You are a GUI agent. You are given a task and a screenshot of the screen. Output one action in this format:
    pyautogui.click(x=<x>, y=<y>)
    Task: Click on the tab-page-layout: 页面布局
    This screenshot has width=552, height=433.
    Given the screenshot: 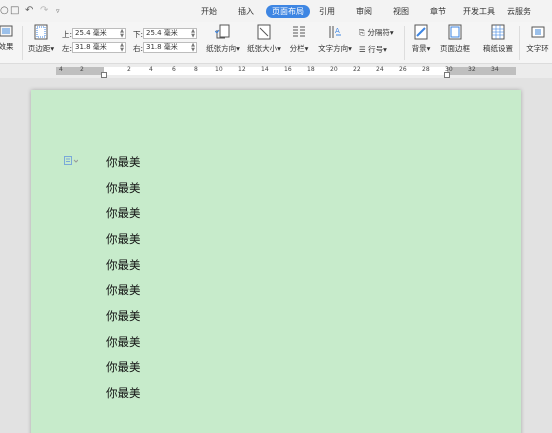 What is the action you would take?
    pyautogui.click(x=288, y=11)
    